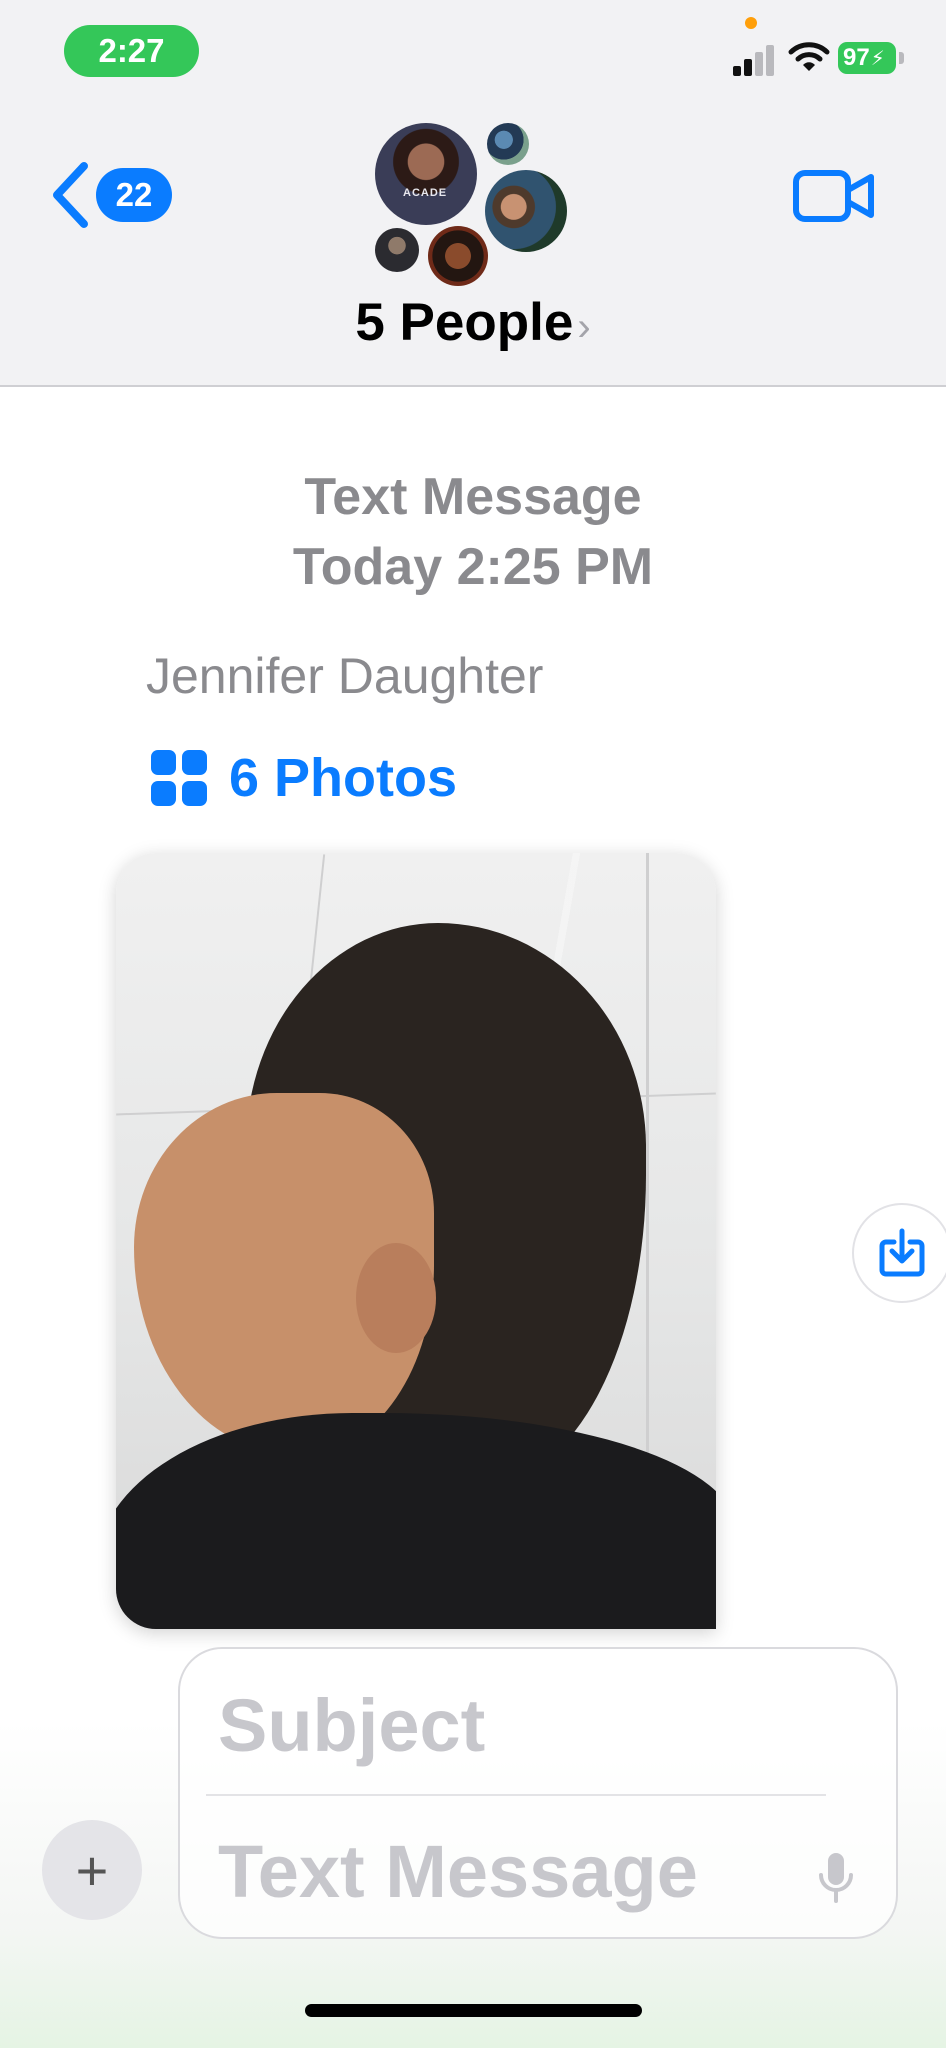  I want to click on message-composer: Subject Text Message, so click(538, 1793).